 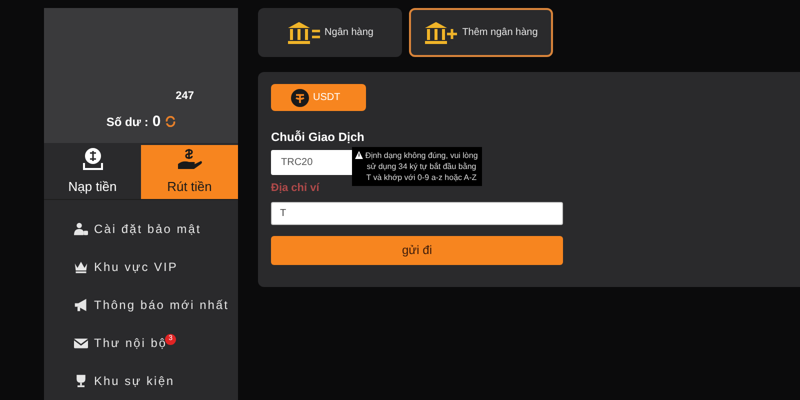 I want to click on menu-label: Thư nội bộ, so click(x=131, y=343).